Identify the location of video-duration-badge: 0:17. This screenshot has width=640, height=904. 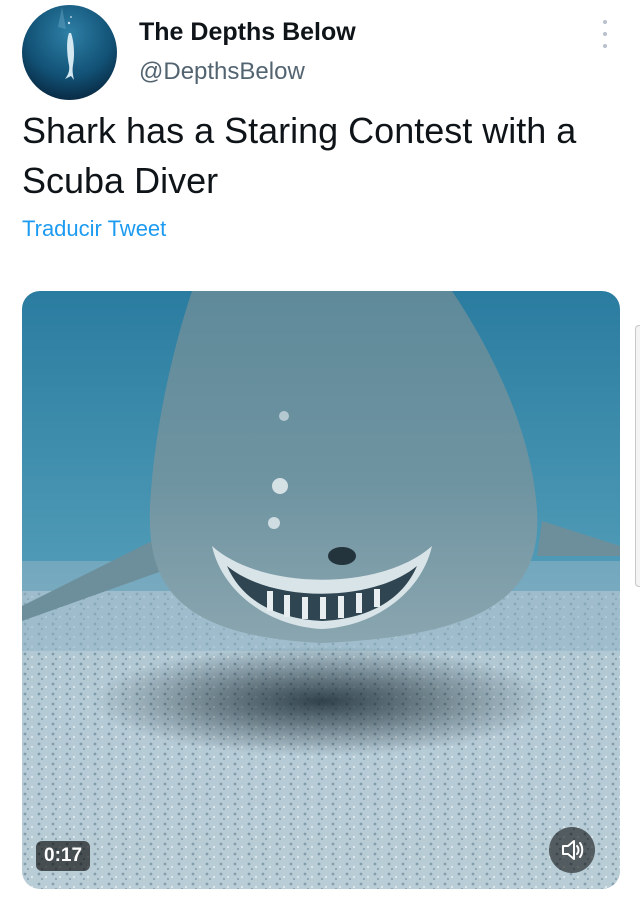
(63, 856).